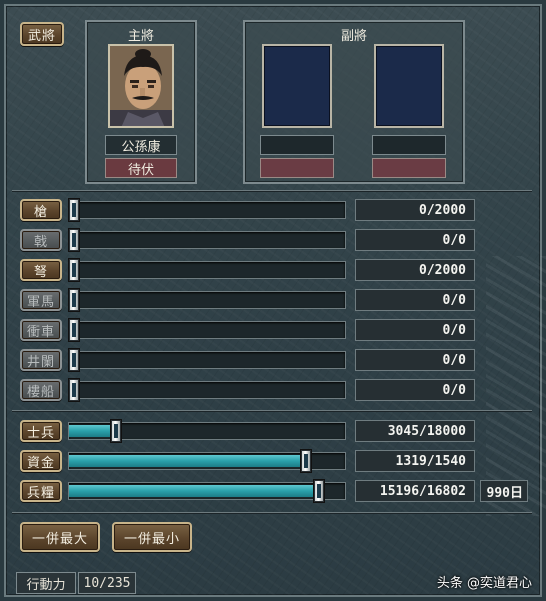 This screenshot has width=546, height=601. Describe the element at coordinates (272, 410) in the screenshot. I see `section-divider-middle` at that location.